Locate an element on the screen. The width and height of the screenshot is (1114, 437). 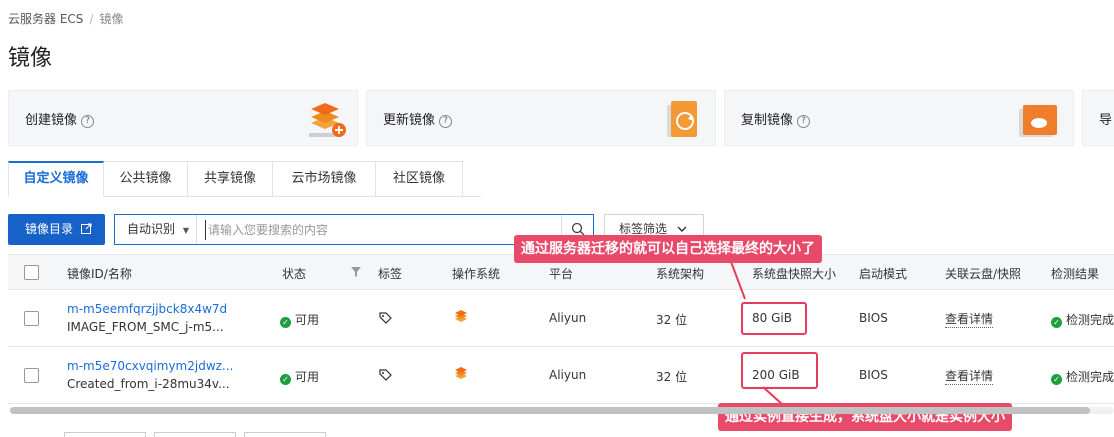
column-header: 系统架构 is located at coordinates (680, 273).